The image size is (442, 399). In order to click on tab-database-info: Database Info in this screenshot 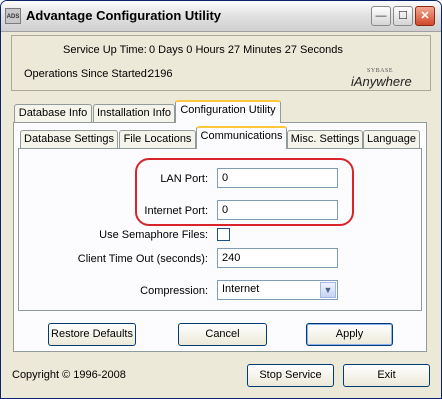, I will do `click(53, 113)`.